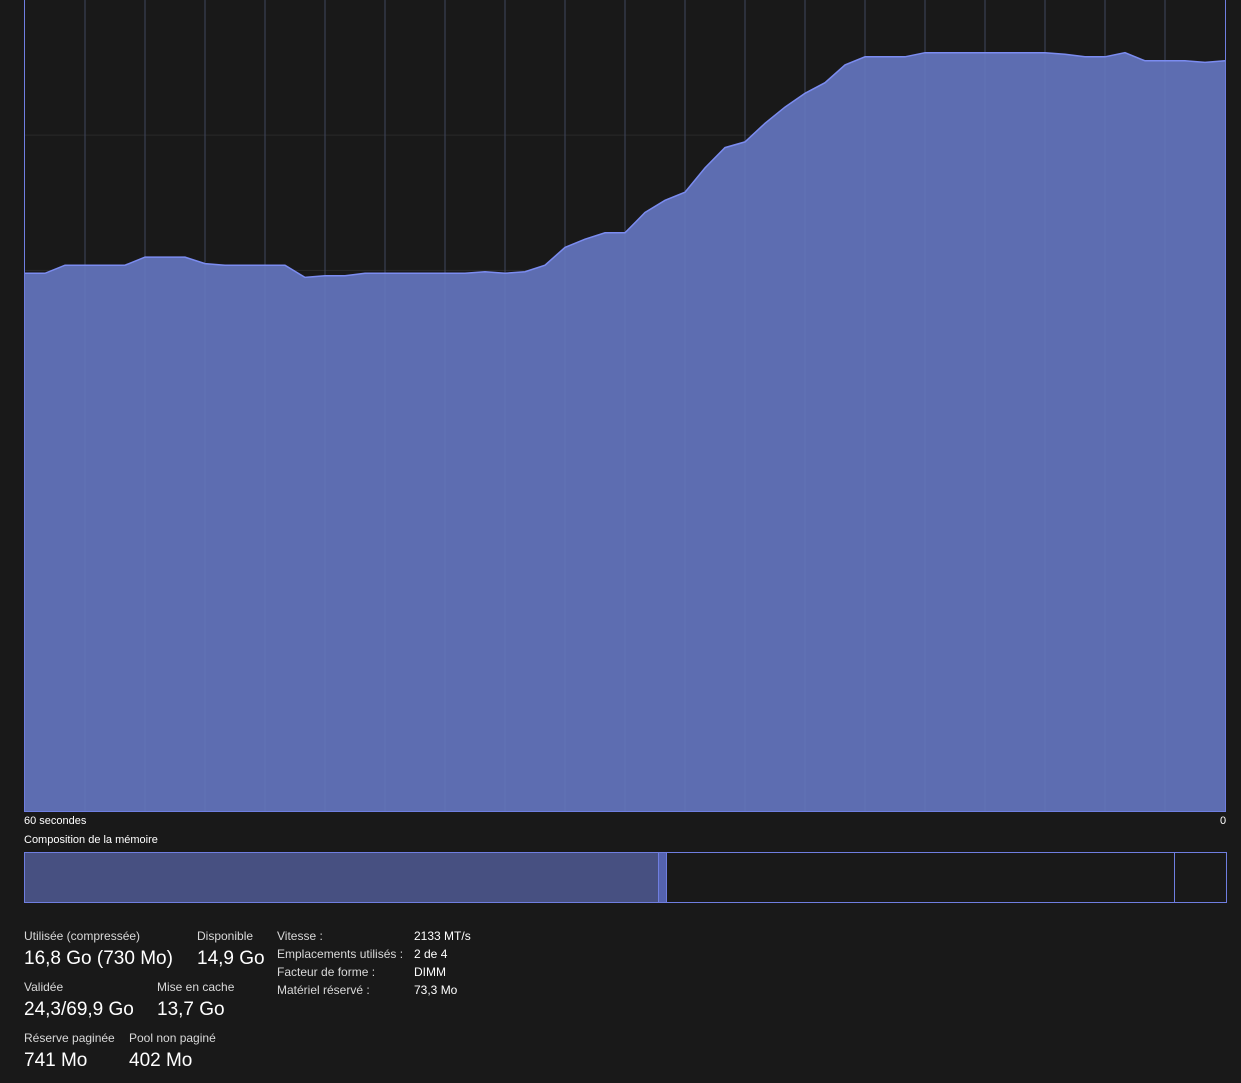 This screenshot has height=1083, width=1241. Describe the element at coordinates (231, 958) in the screenshot. I see `available-value: 14,9 Go` at that location.